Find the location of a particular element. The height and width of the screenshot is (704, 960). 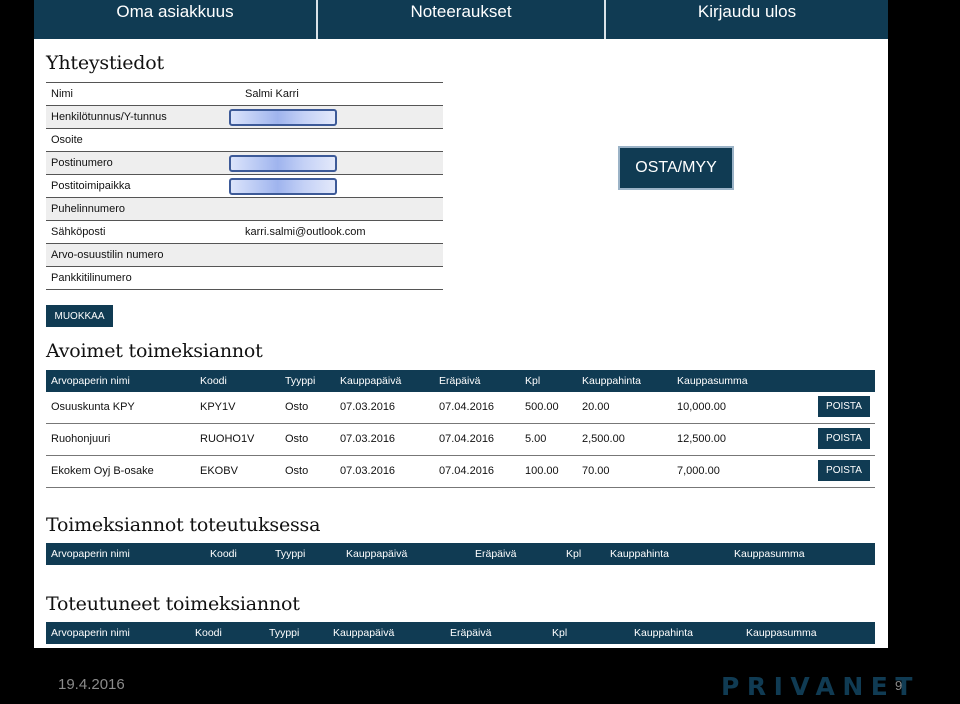

contact-label: Postitoimipaikka is located at coordinates (143, 186).